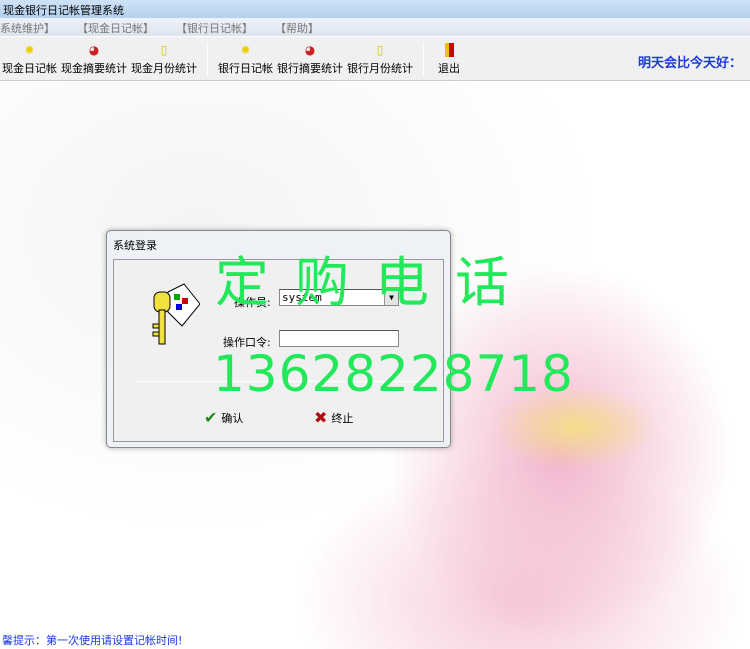  I want to click on title-bar: 现金银行日记帐管理系统, so click(375, 9).